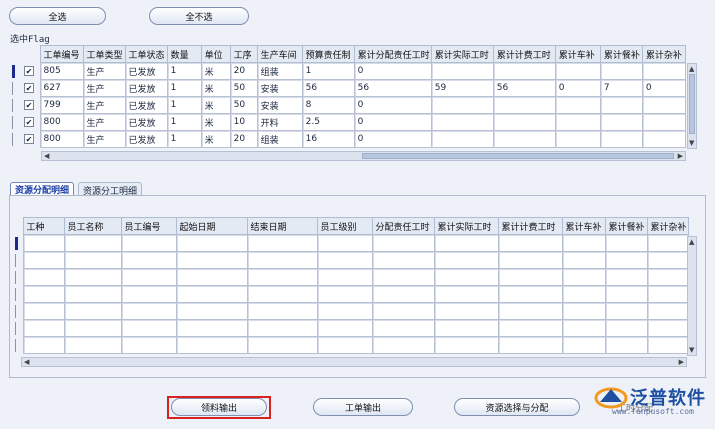 Image resolution: width=715 pixels, height=429 pixels. I want to click on table-row: ✔ 800 生产 已发放 1 米 20 组装 16 0, so click(349, 139).